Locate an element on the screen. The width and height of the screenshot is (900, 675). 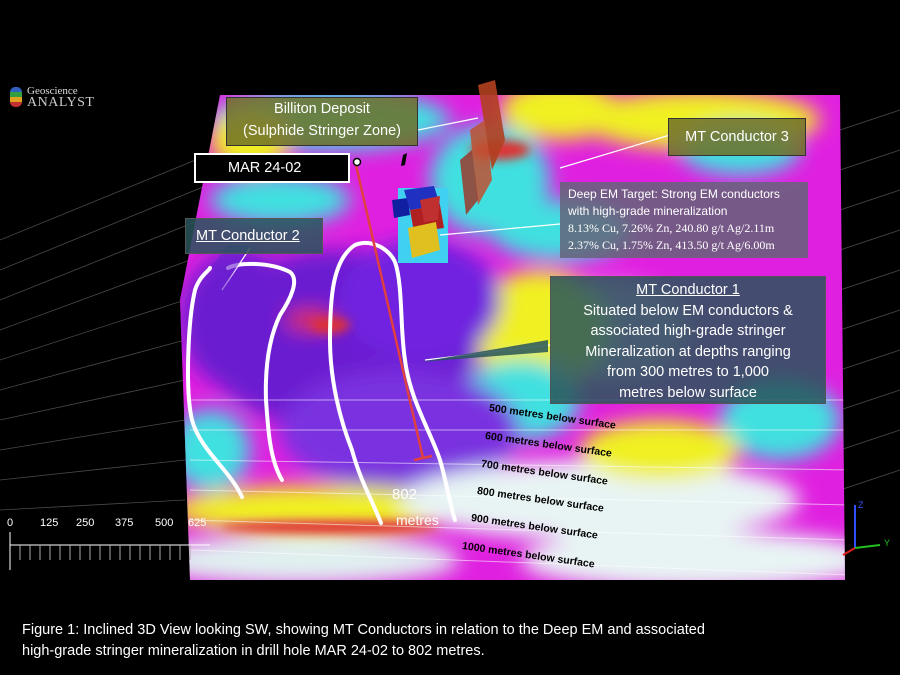
deep-em-line2: with high-grade mineralization is located at coordinates (648, 211).